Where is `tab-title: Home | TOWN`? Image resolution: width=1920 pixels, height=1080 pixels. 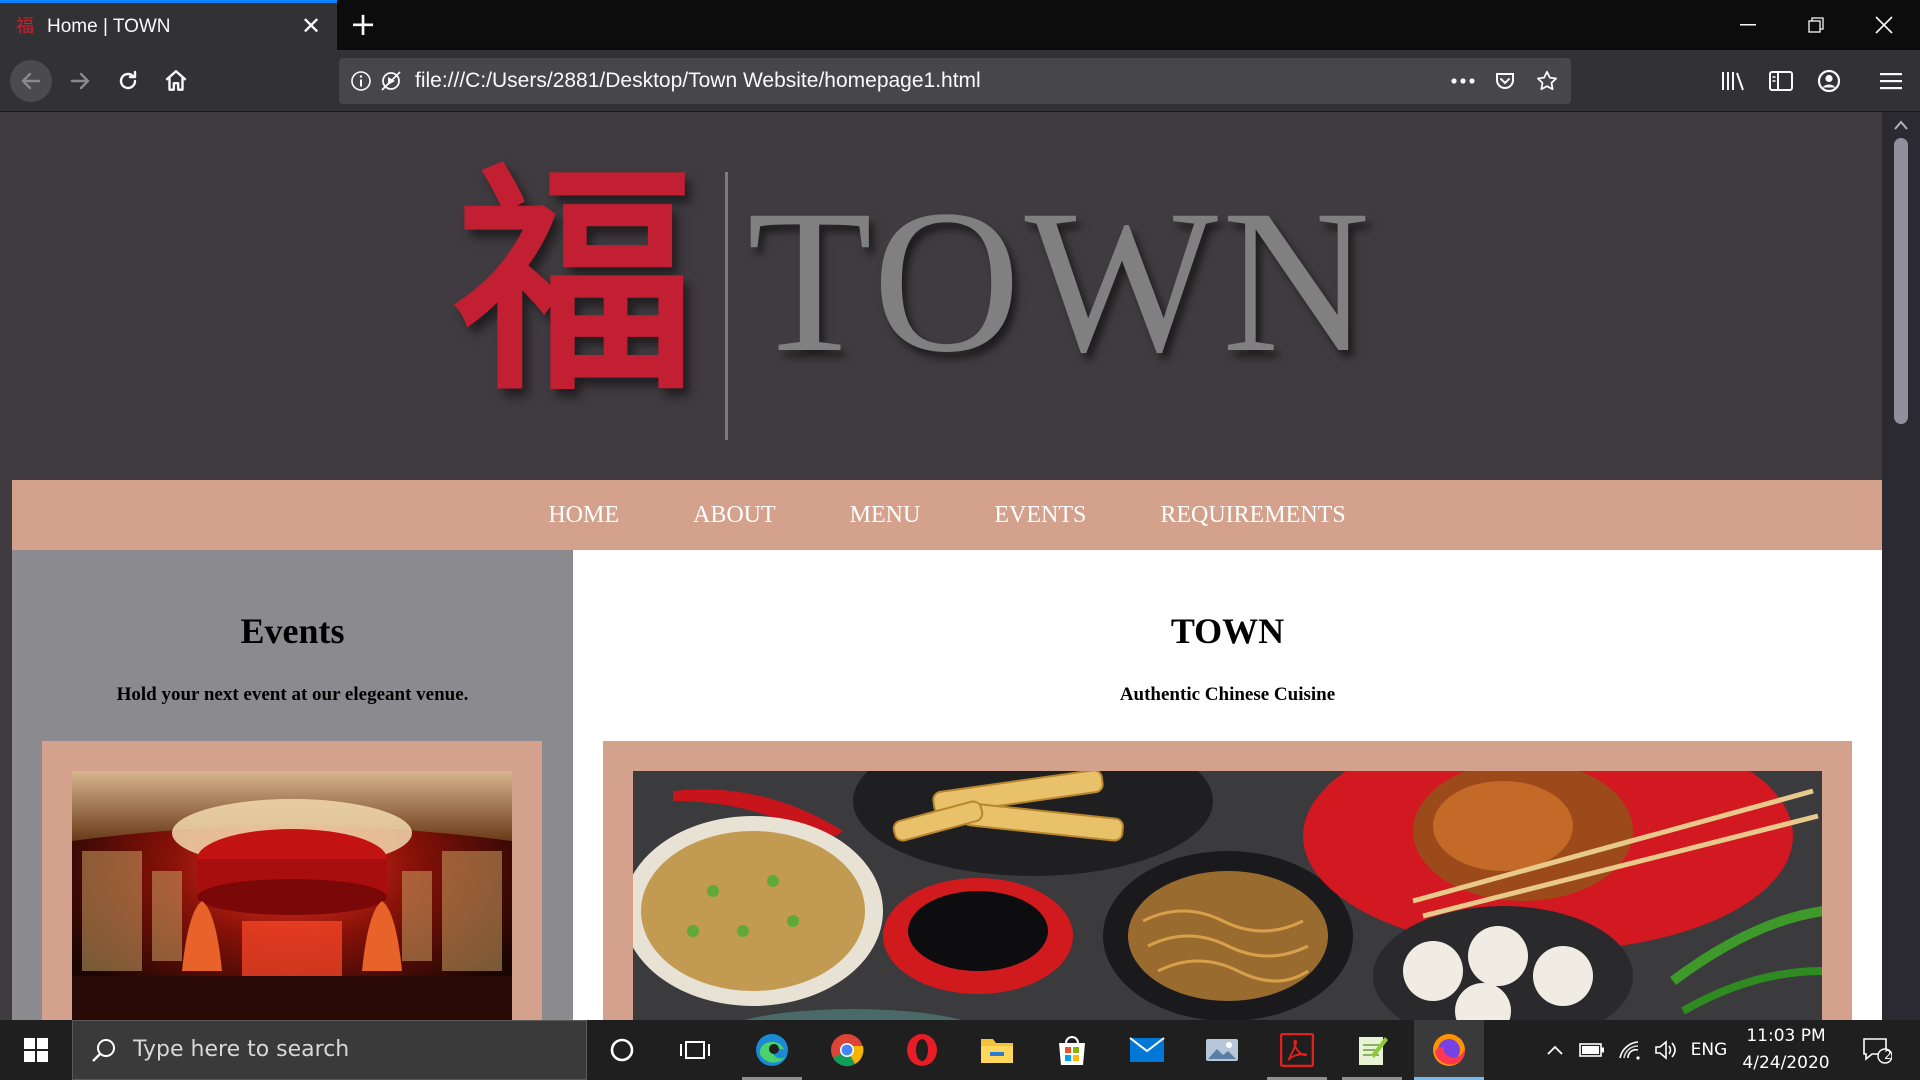 tab-title: Home | TOWN is located at coordinates (109, 26).